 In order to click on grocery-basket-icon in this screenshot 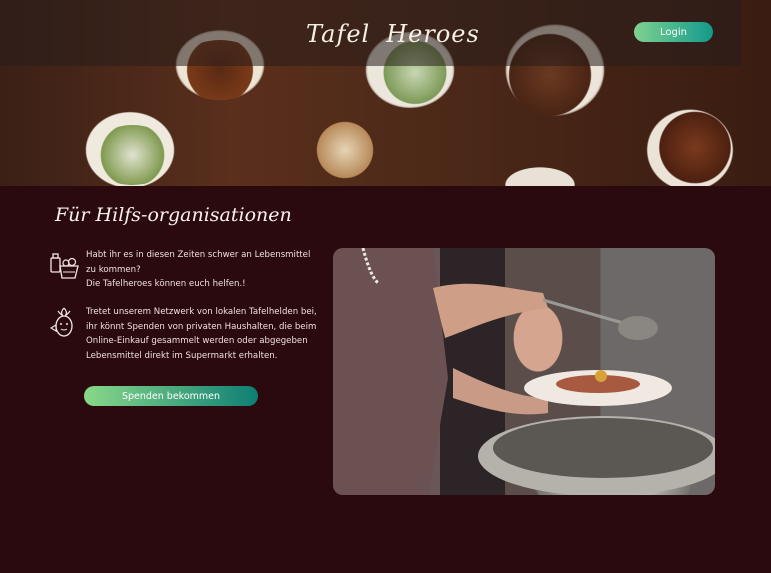, I will do `click(64, 266)`.